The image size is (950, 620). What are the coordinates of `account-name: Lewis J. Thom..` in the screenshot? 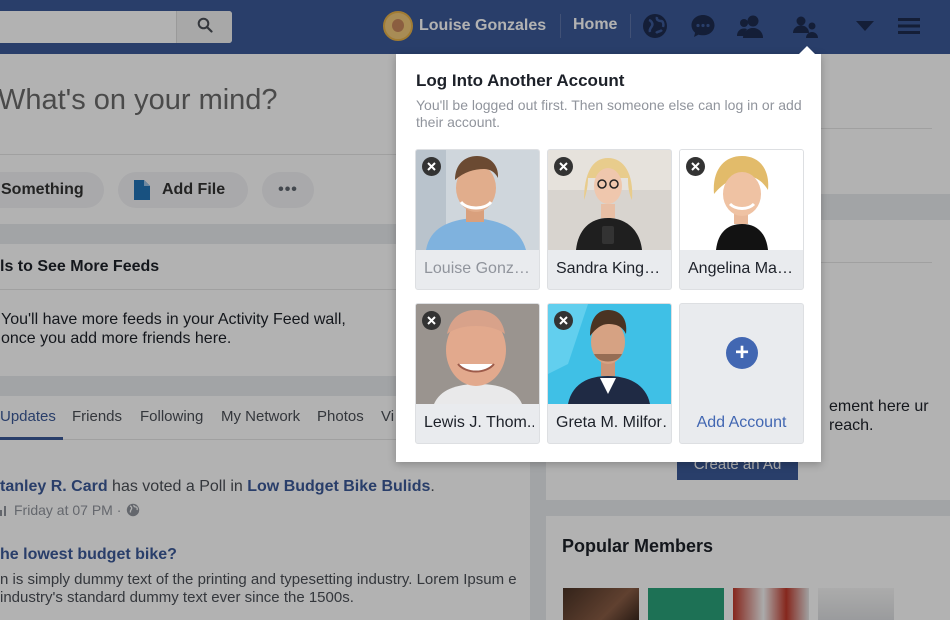 It's located at (479, 422).